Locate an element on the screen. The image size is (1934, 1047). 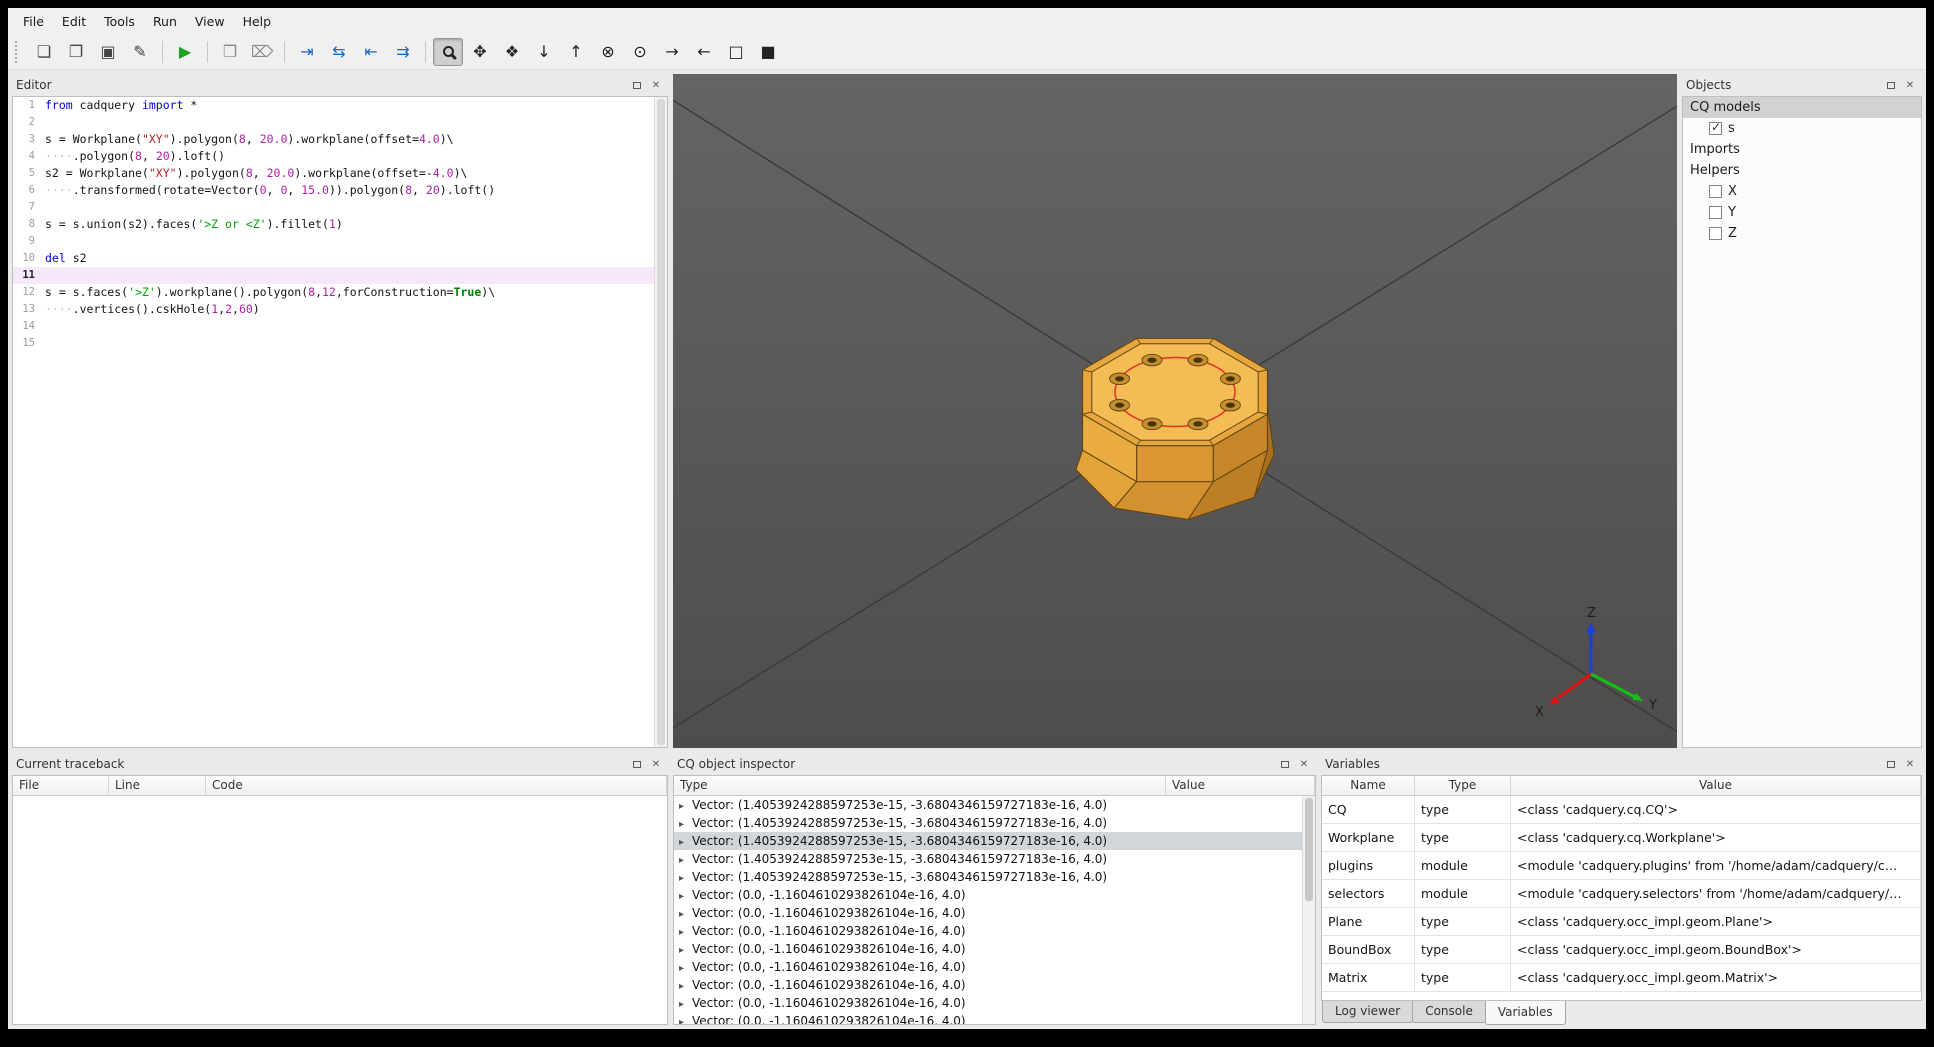
tab-console: Console is located at coordinates (1449, 1012).